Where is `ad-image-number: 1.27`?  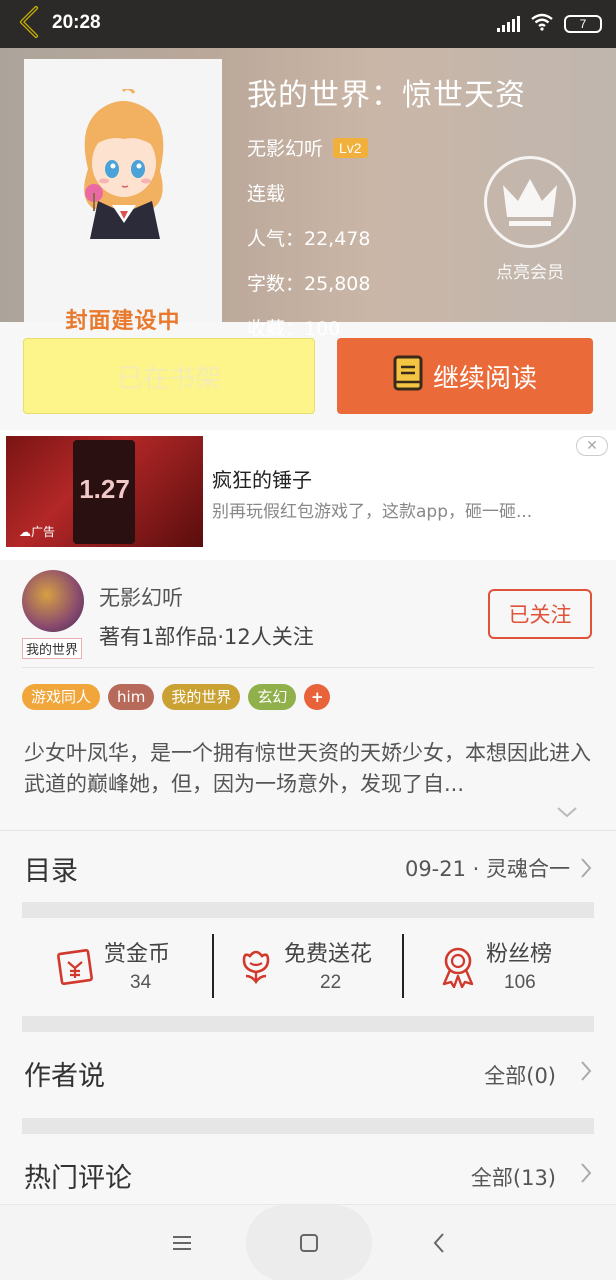
ad-image-number: 1.27 is located at coordinates (104, 489).